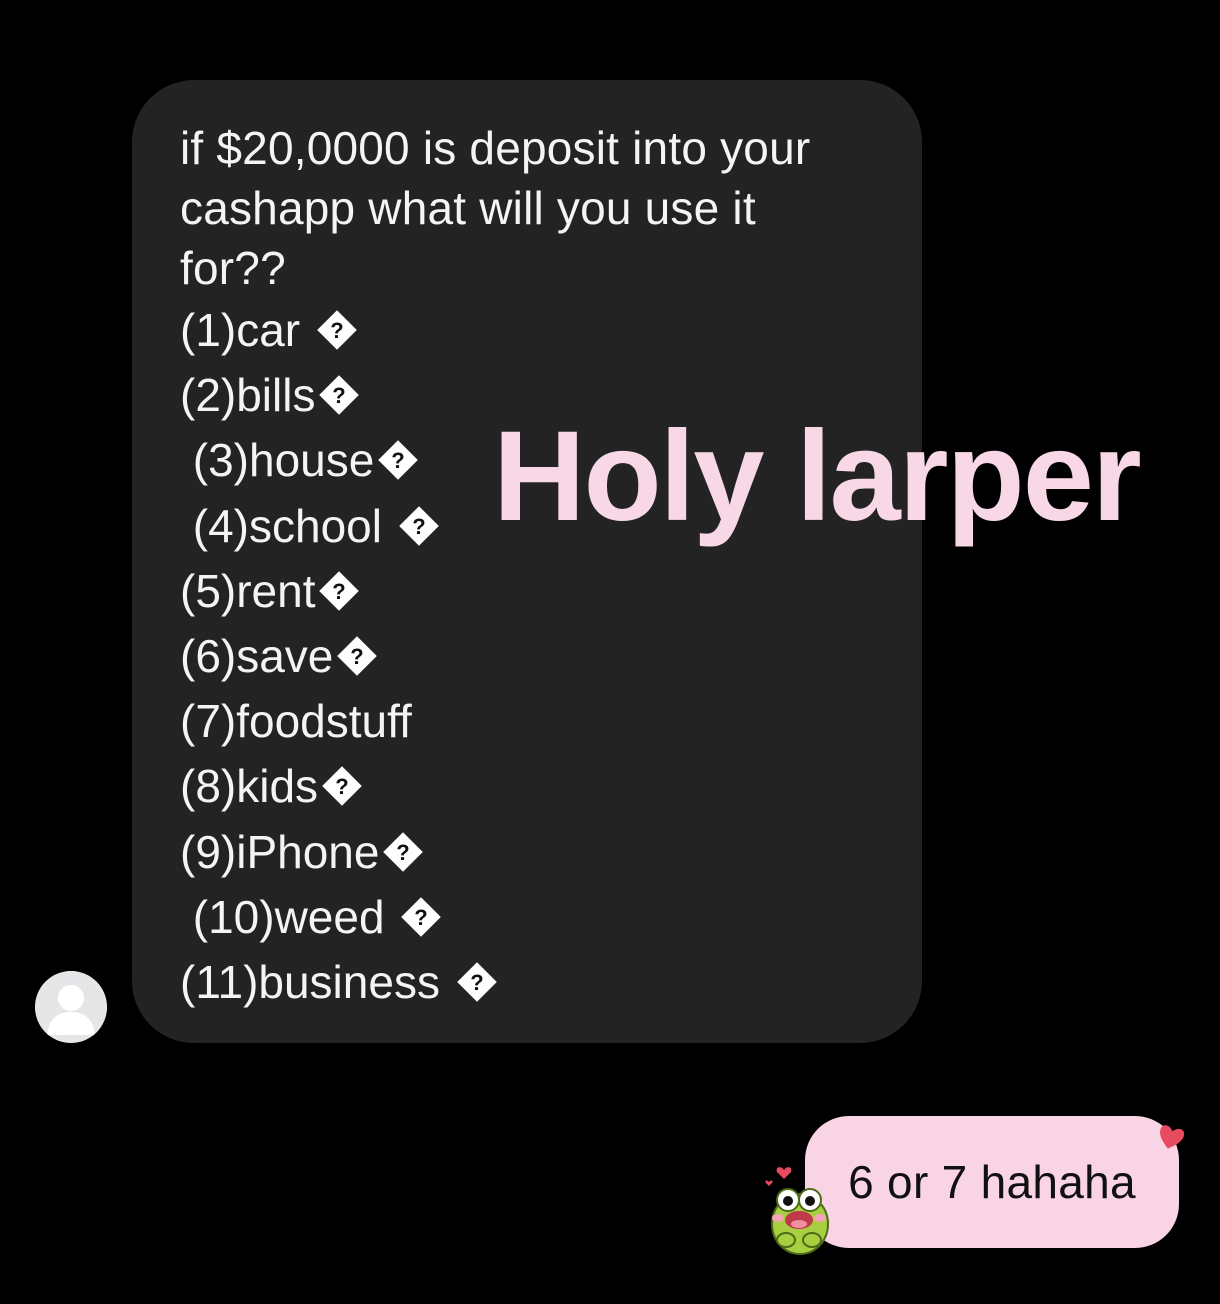 This screenshot has width=1220, height=1304. Describe the element at coordinates (233, 268) in the screenshot. I see `message-line: for??` at that location.